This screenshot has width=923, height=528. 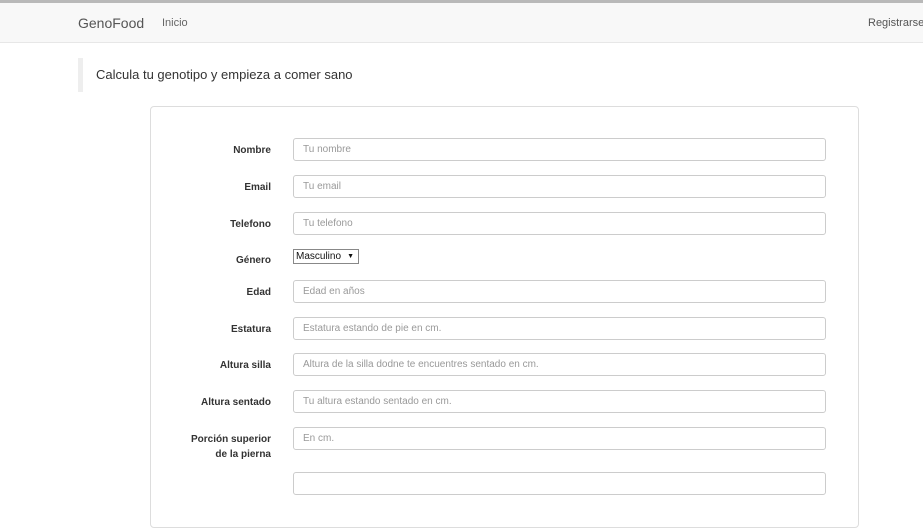 What do you see at coordinates (243, 454) in the screenshot?
I see `porcion-pierna-label-line2: de la pierna` at bounding box center [243, 454].